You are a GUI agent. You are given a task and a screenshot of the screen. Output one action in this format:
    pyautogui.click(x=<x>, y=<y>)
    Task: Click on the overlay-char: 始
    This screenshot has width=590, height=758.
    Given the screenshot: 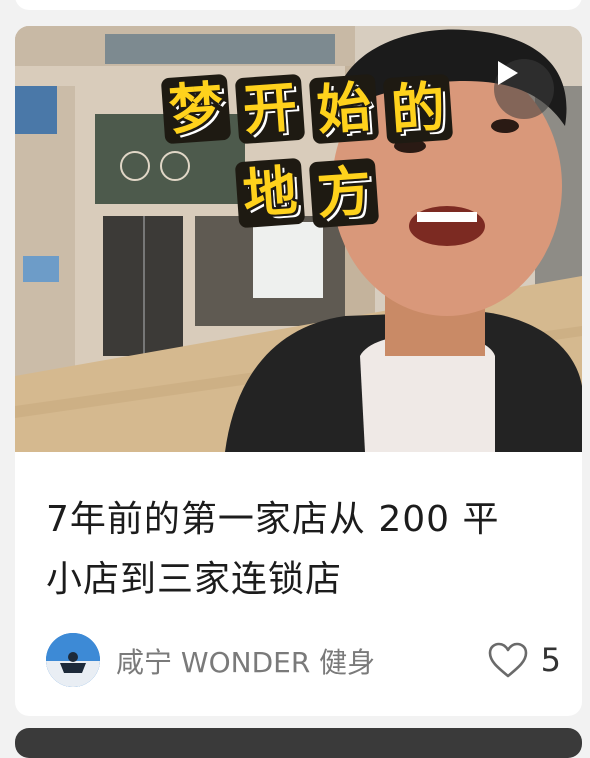 What is the action you would take?
    pyautogui.click(x=344, y=109)
    